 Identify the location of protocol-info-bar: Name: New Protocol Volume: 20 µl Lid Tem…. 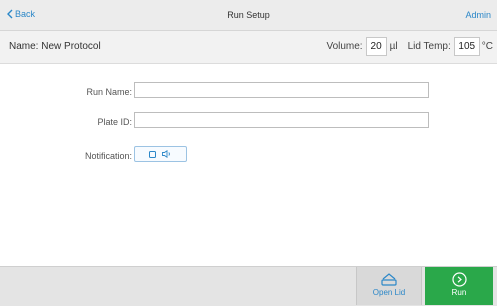
(248, 47).